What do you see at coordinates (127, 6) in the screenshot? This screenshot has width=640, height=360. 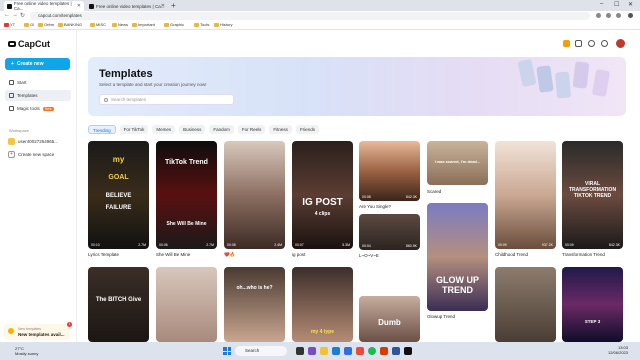 I see `browser-tab: Free online video templates | Ca... ✕` at bounding box center [127, 6].